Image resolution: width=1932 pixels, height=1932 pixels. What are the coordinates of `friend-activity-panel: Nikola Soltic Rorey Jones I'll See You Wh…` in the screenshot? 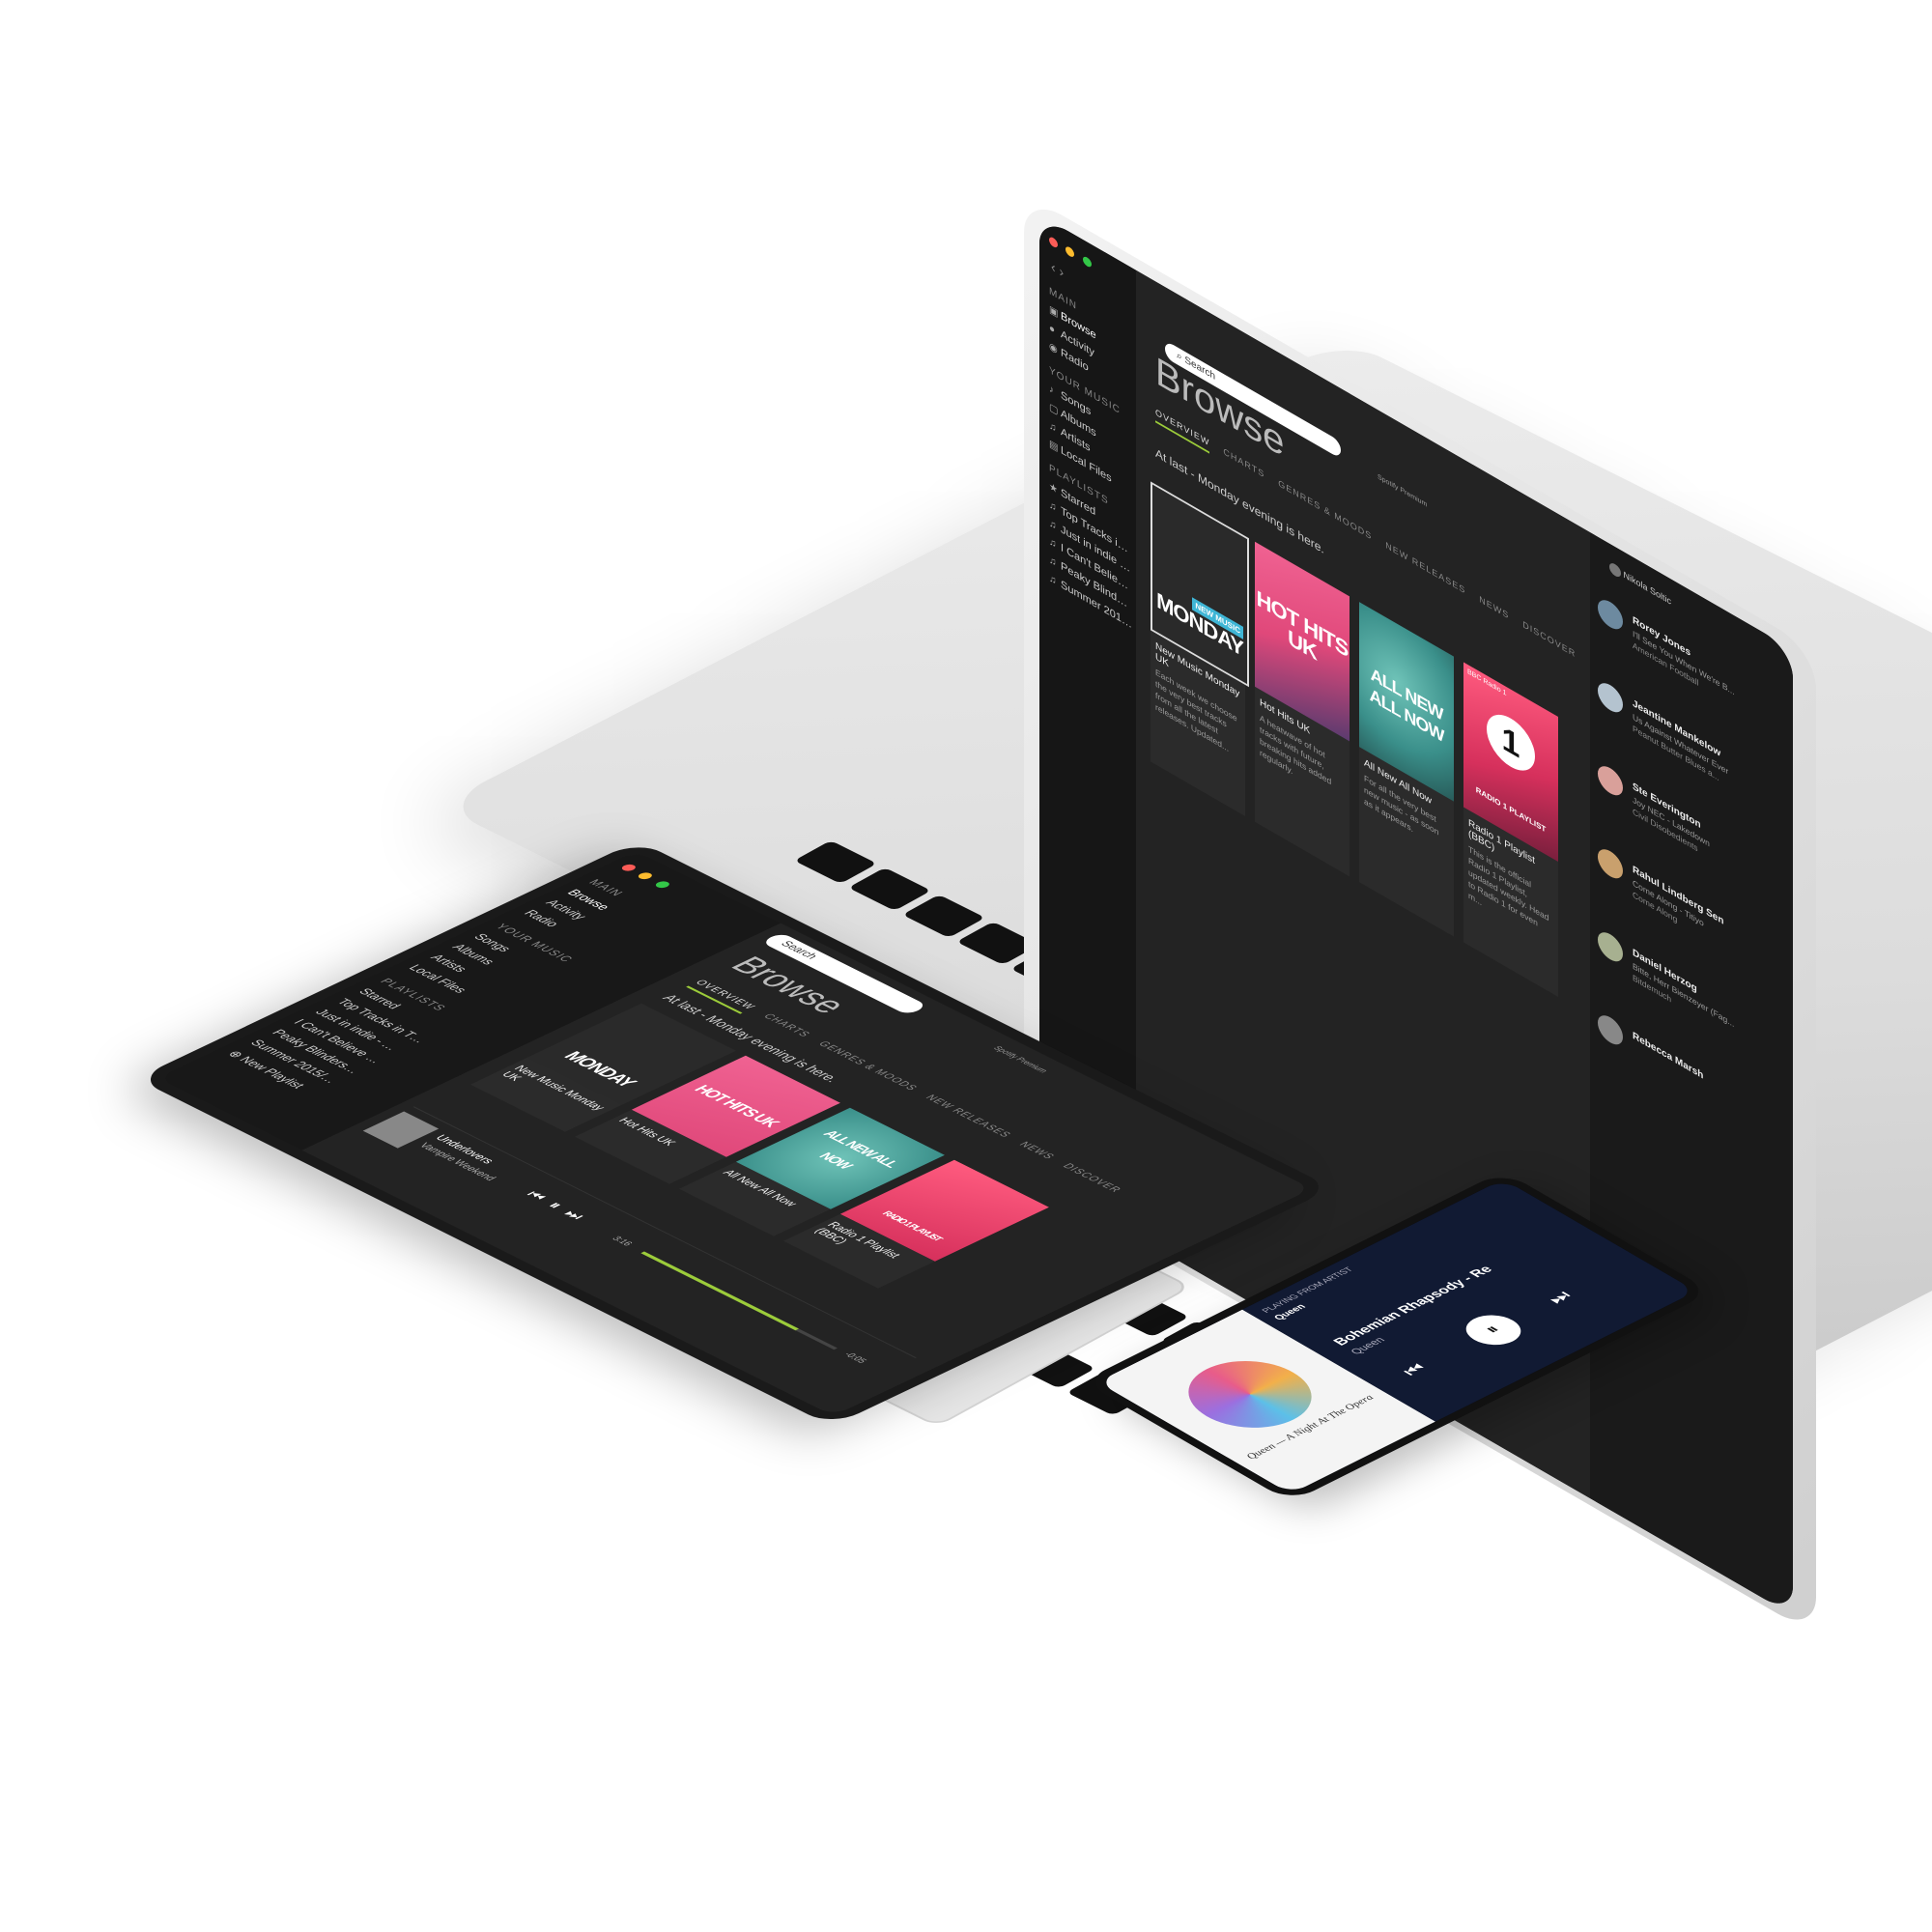 It's located at (1691, 1074).